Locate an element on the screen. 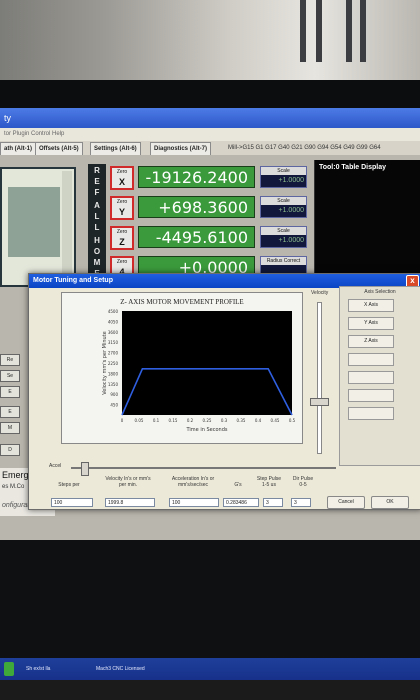 Image resolution: width=420 pixels, height=700 pixels. y-tick-label: 450 is located at coordinates (114, 405).